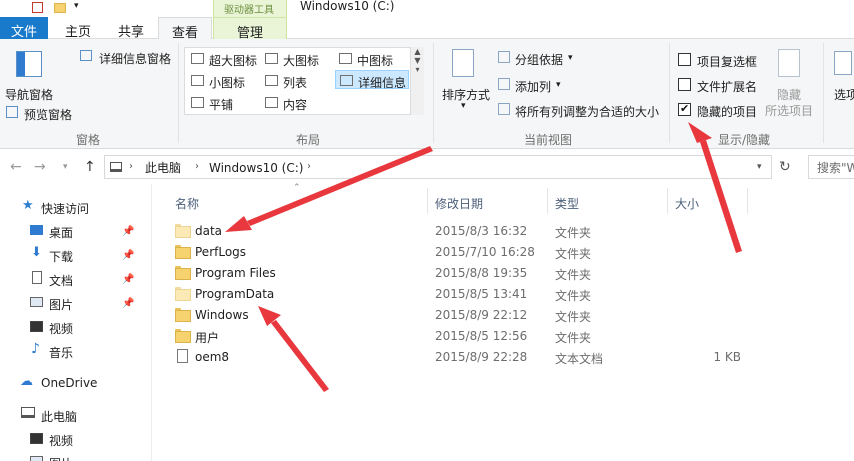 The width and height of the screenshot is (854, 461). I want to click on nav-quick-access: 快速访问, so click(65, 208).